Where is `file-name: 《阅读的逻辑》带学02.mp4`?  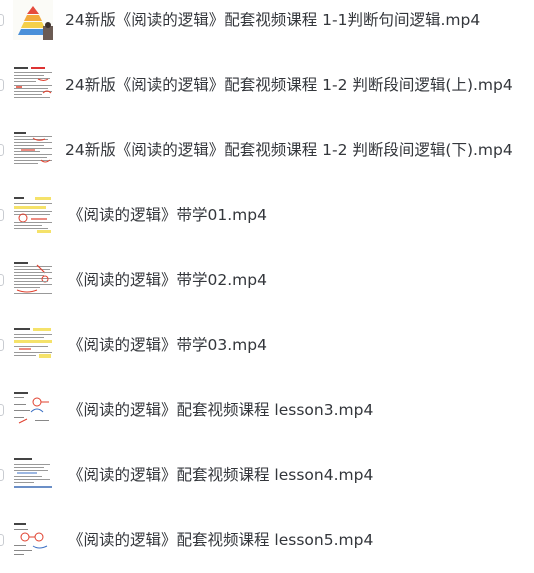
file-name: 《阅读的逻辑》带学02.mp4 is located at coordinates (167, 280).